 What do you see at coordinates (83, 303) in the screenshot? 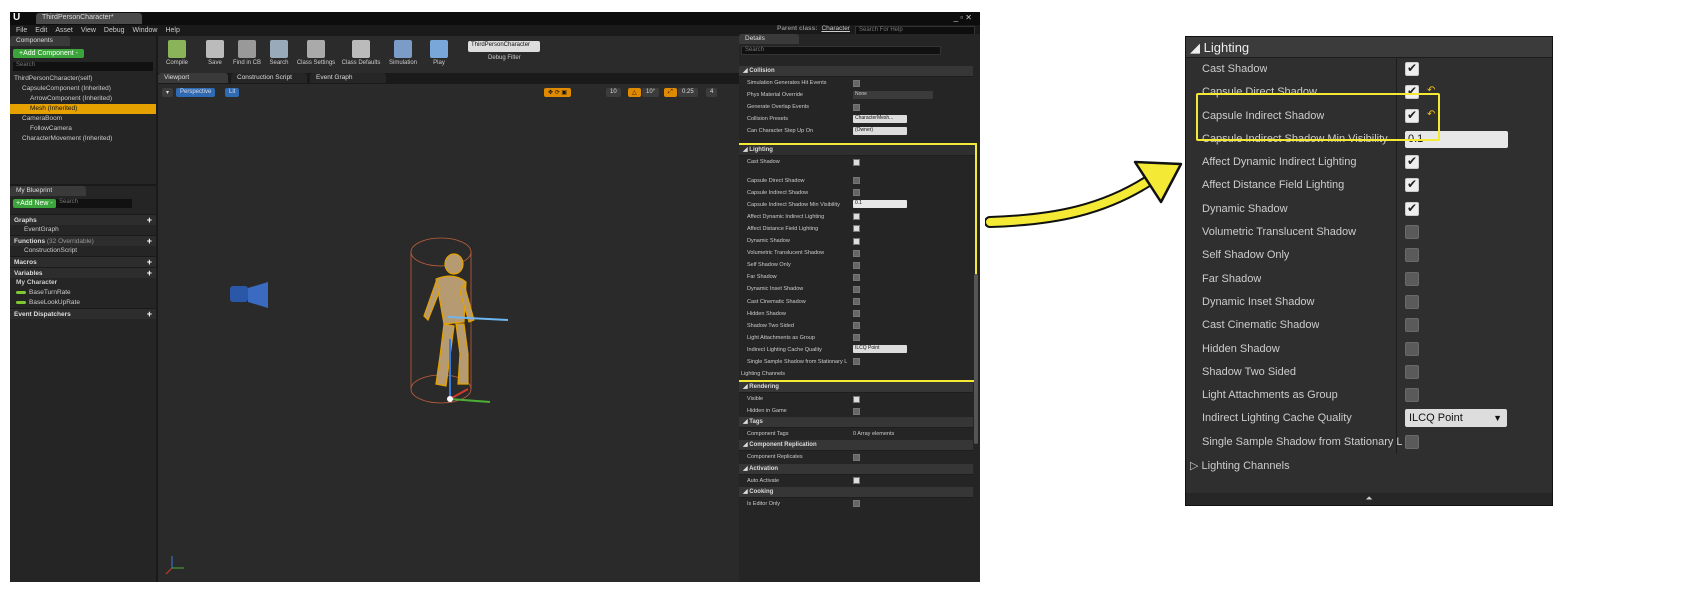
I see `variable-item: BaseLookUpRate` at bounding box center [83, 303].